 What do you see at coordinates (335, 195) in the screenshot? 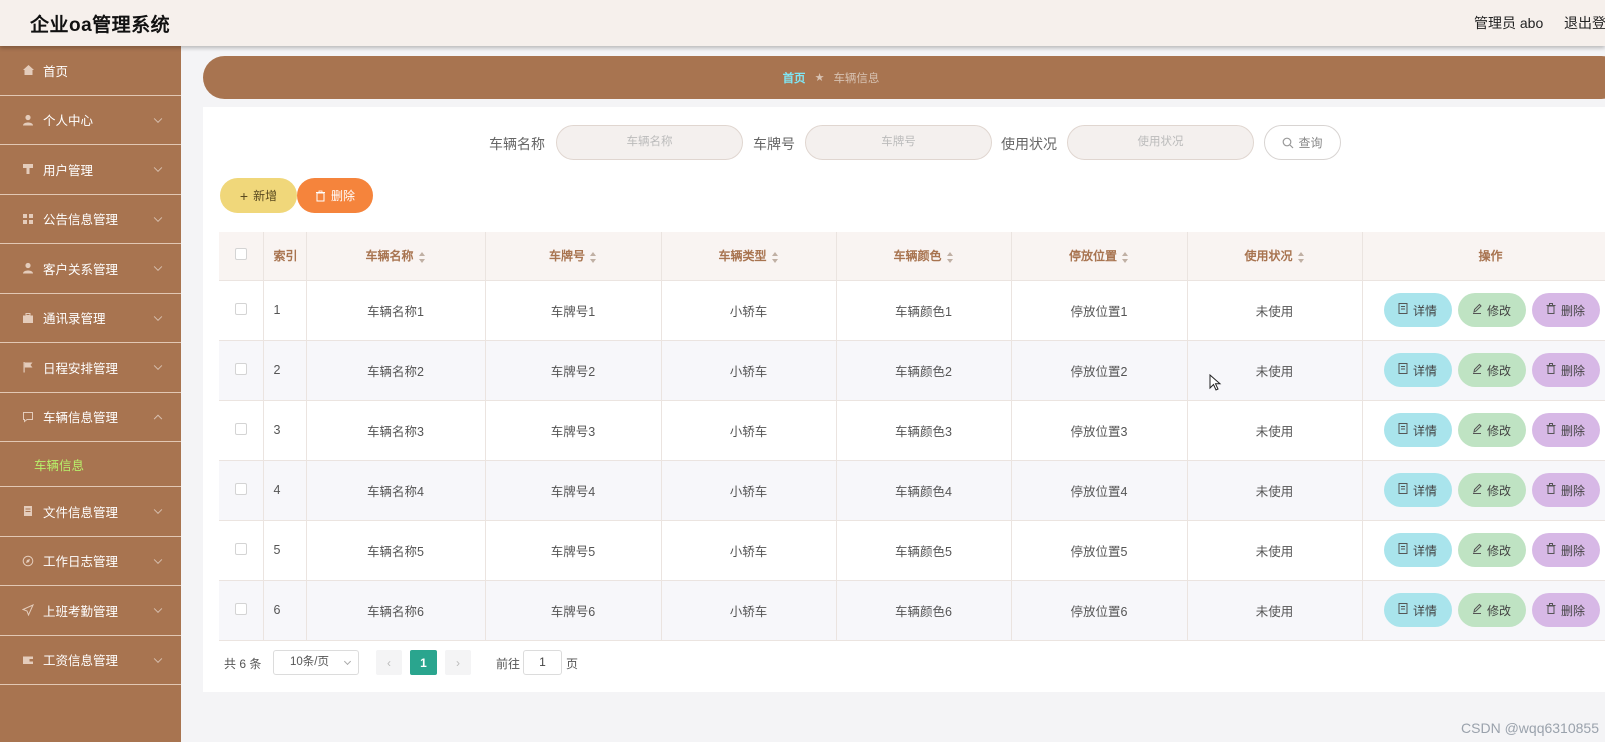
I see `batch-delete-button: 删除` at bounding box center [335, 195].